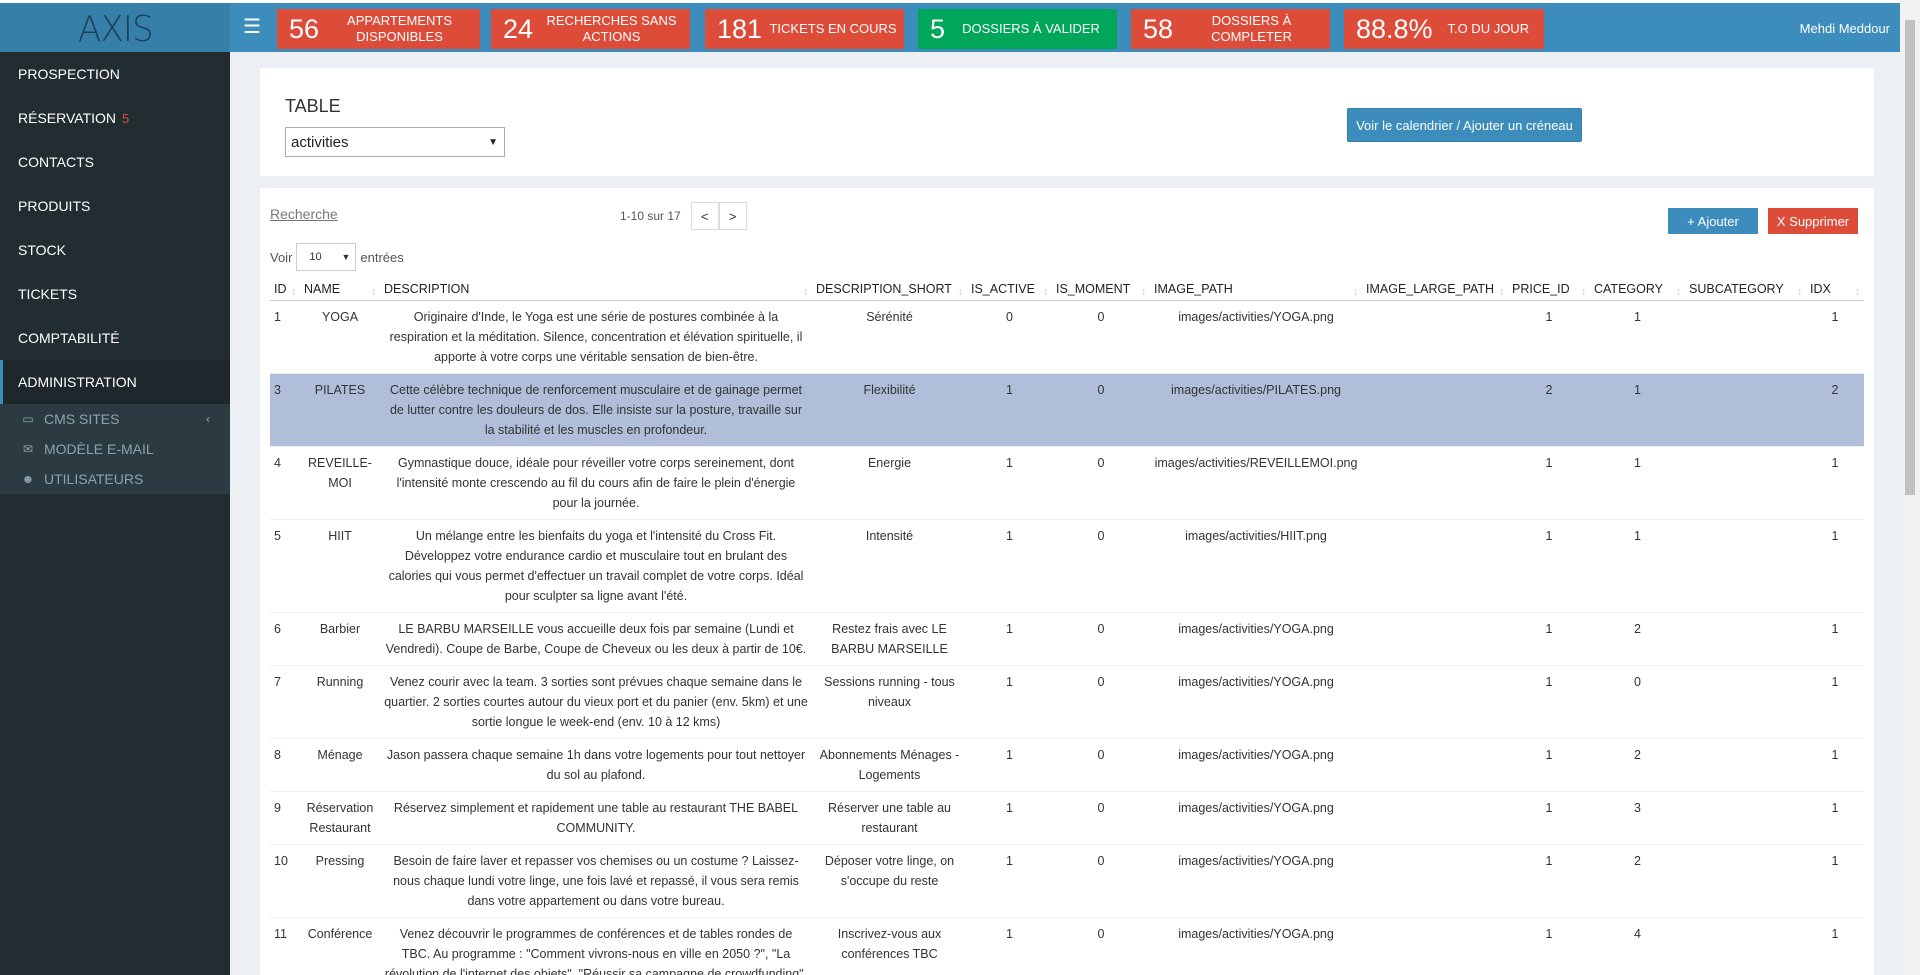 The height and width of the screenshot is (975, 1920). I want to click on sidebar-subitem-modele-email: ✉ MODÈLE E-MAIL, so click(115, 449).